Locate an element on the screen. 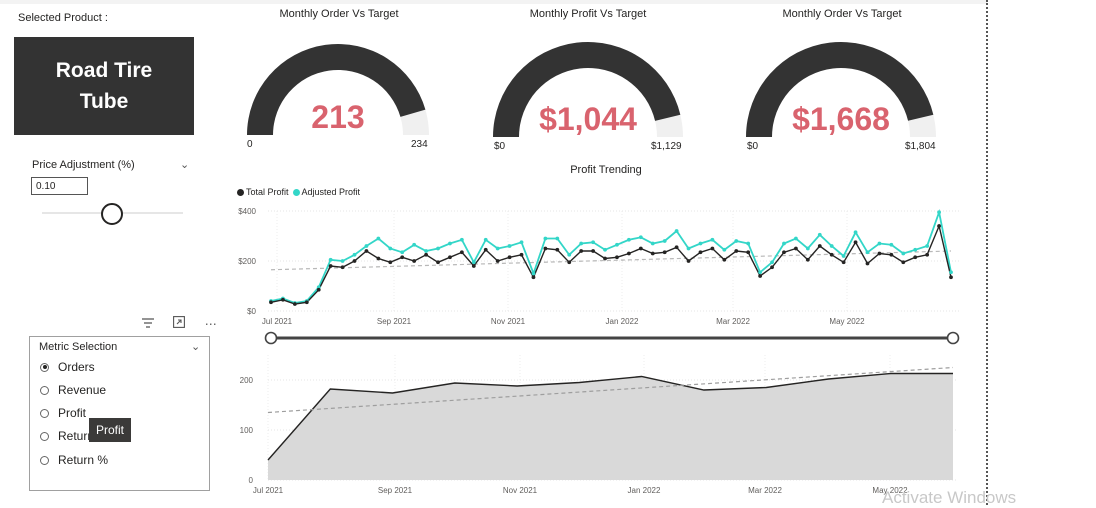 Image resolution: width=1096 pixels, height=508 pixels. date-range-start-handle is located at coordinates (271, 338).